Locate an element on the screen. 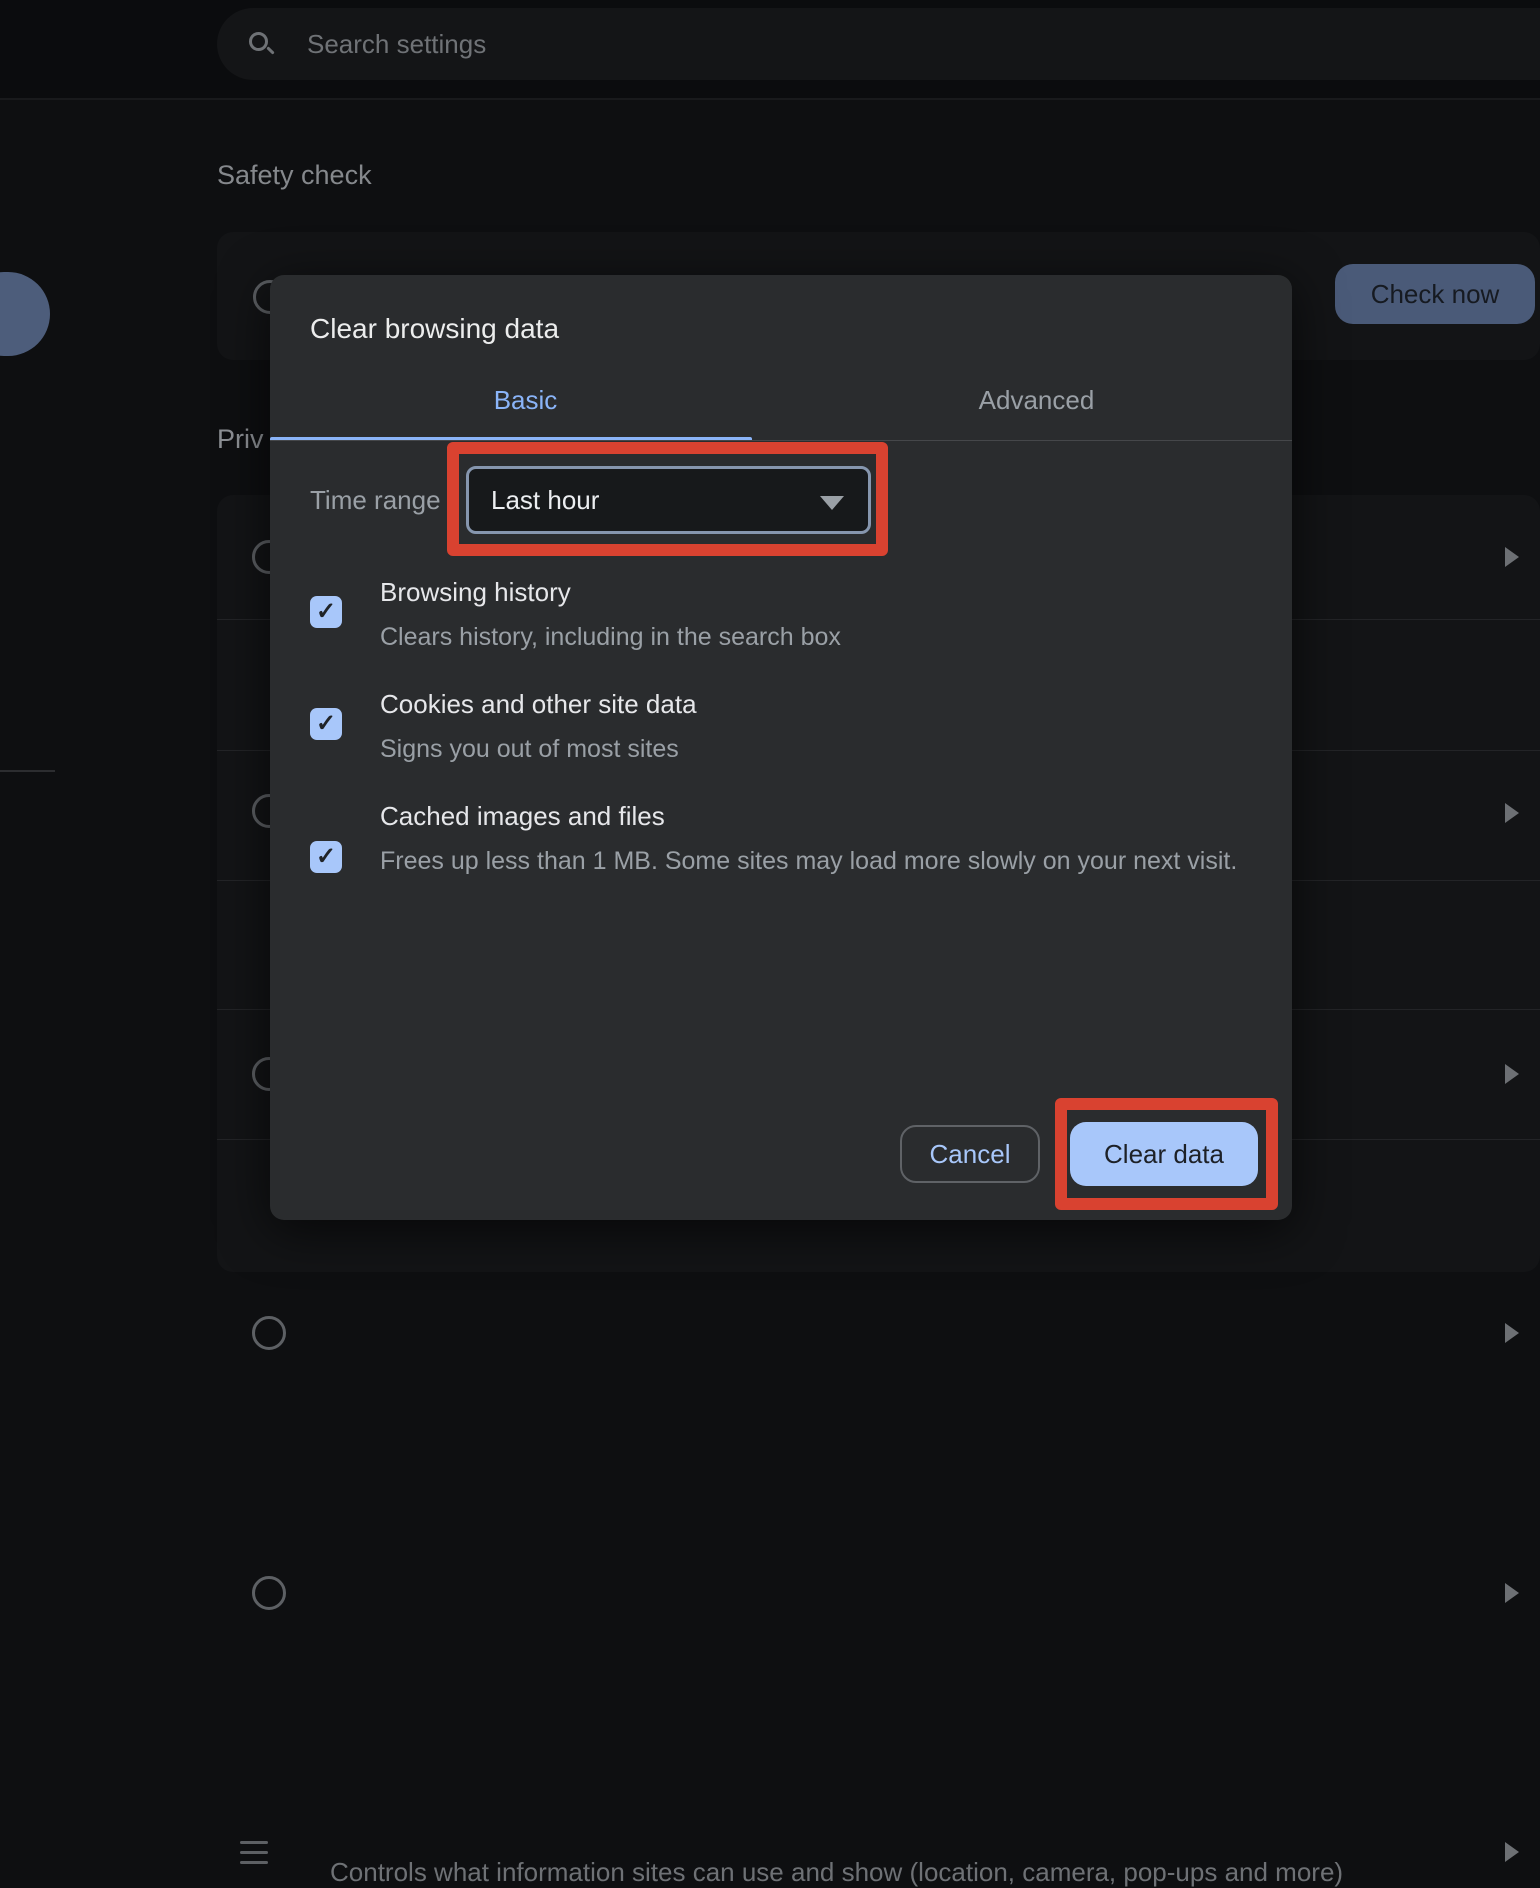  item-subtitle: Signs you out of most sites is located at coordinates (529, 749).